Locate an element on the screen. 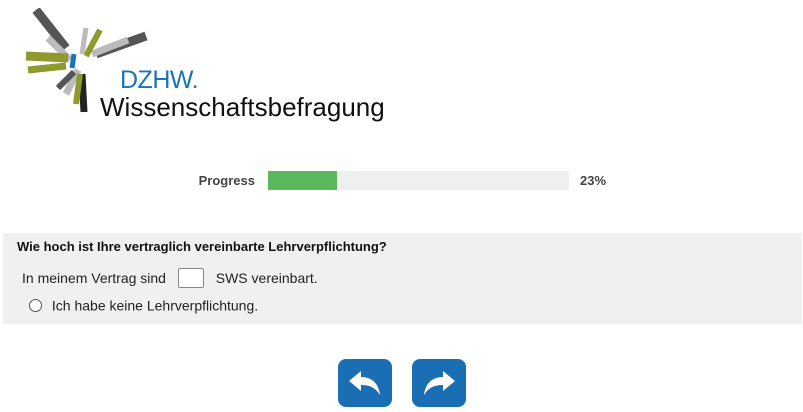 Image resolution: width=803 pixels, height=412 pixels. progress-bar-fill is located at coordinates (303, 180).